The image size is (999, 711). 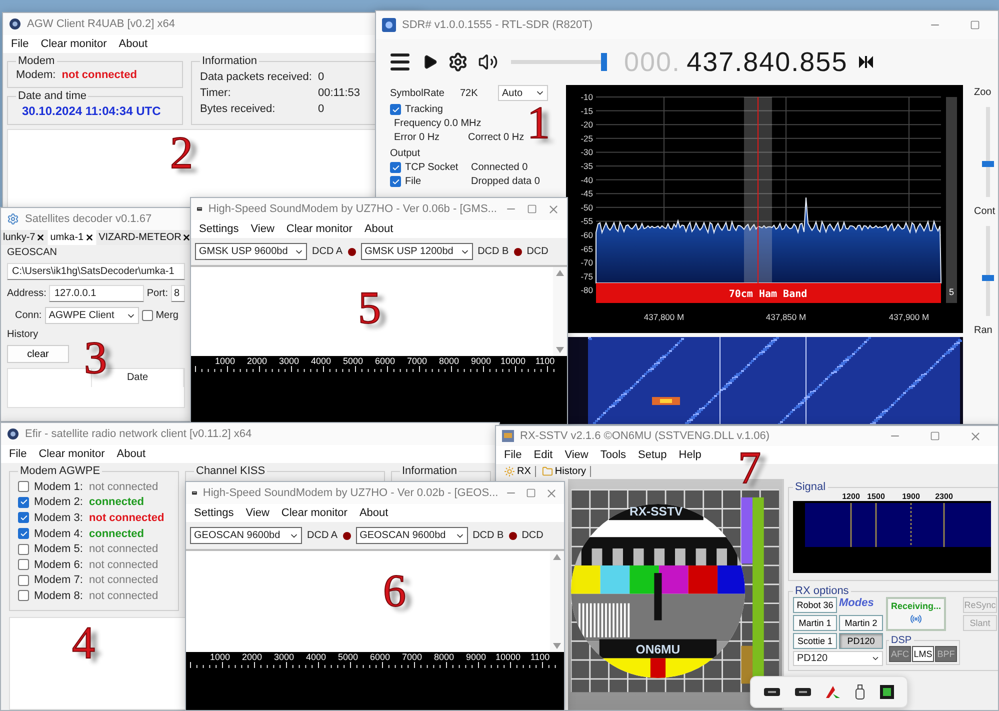 What do you see at coordinates (861, 623) in the screenshot?
I see `mode-button: Martin 2` at bounding box center [861, 623].